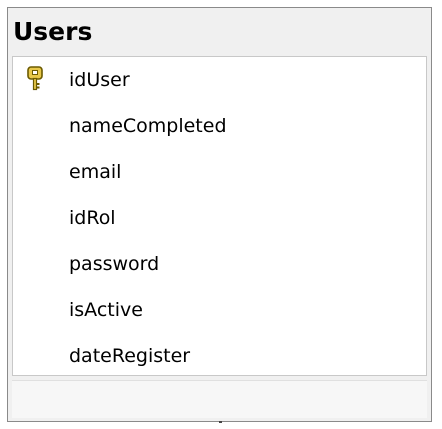 This screenshot has height=429, width=442. I want to click on column-label-idrol: idRol, so click(92, 218).